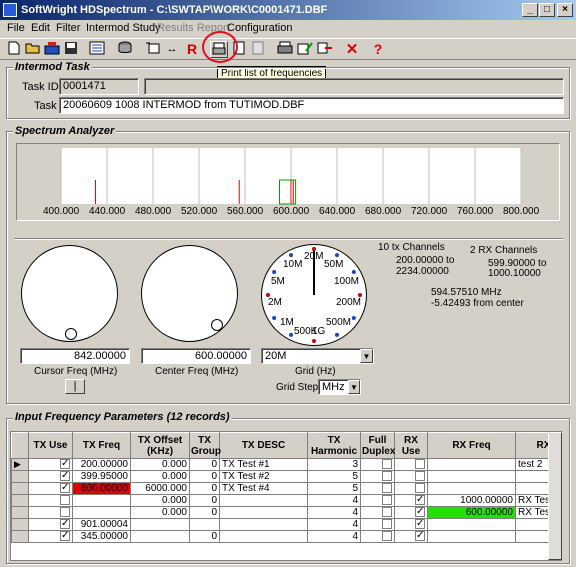  Describe the element at coordinates (75, 386) in the screenshot. I see `cursor-small-button: |` at that location.